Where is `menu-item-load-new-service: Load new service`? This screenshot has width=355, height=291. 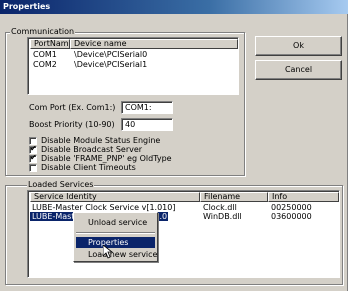
menu-item-load-new-service: Load new service is located at coordinates (116, 254).